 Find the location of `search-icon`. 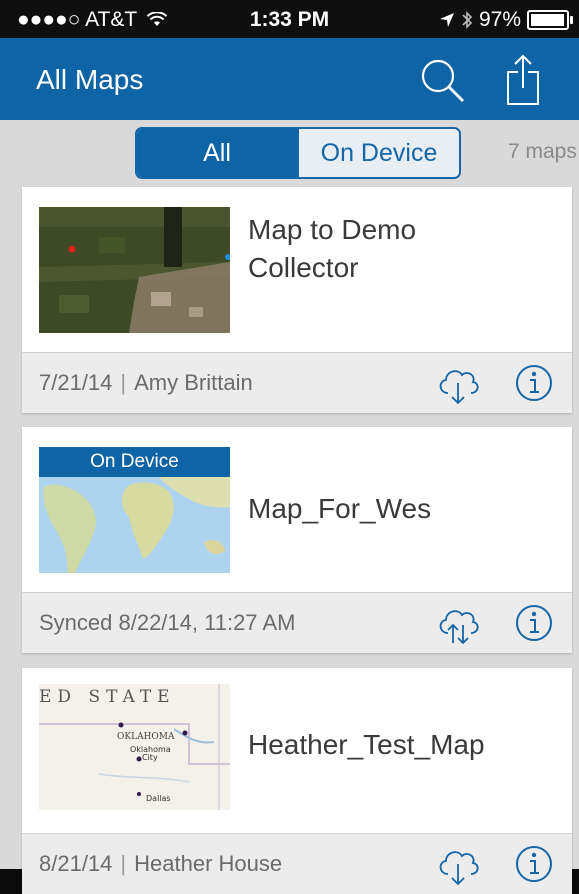

search-icon is located at coordinates (442, 80).